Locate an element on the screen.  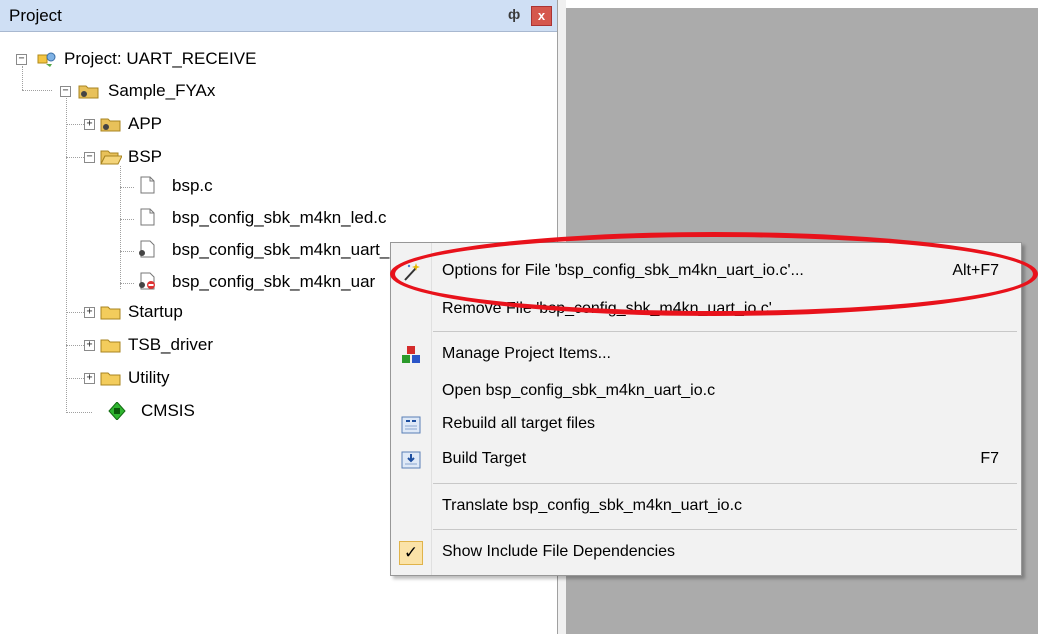
menu-label: Show Include File Dependencies is located at coordinates (559, 551).